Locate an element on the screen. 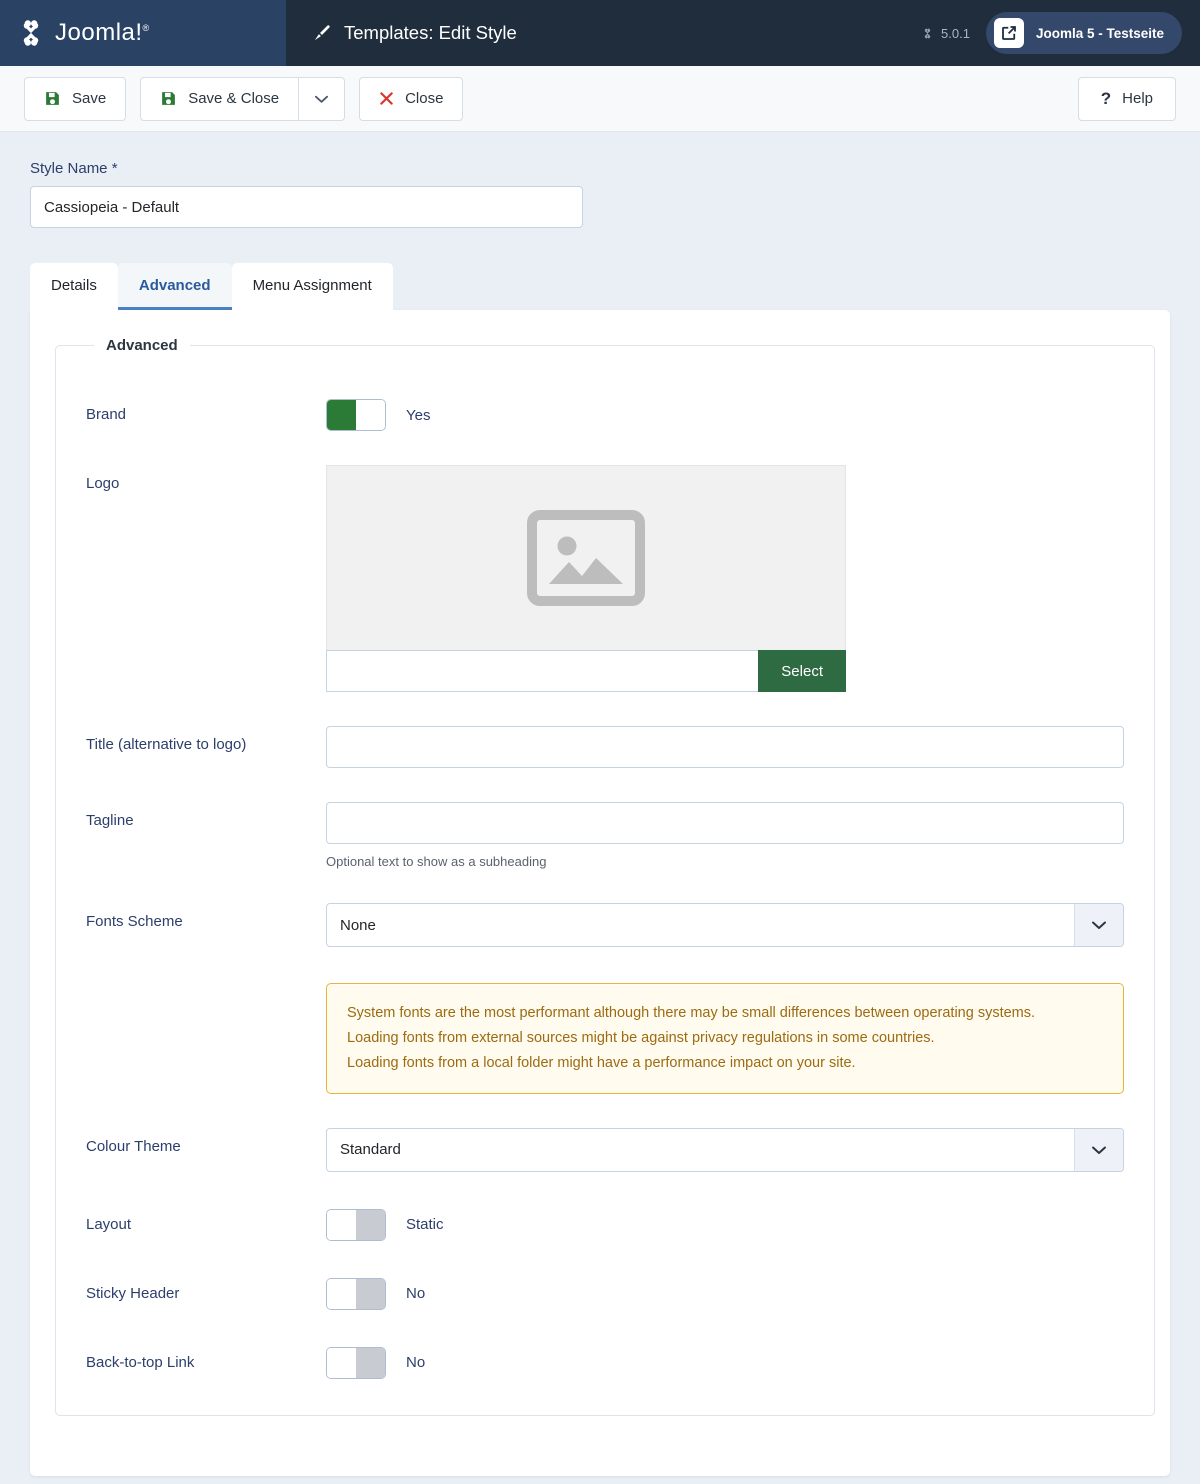 Image resolution: width=1200 pixels, height=1484 pixels. brand-logo-text: Joomla!® is located at coordinates (102, 33).